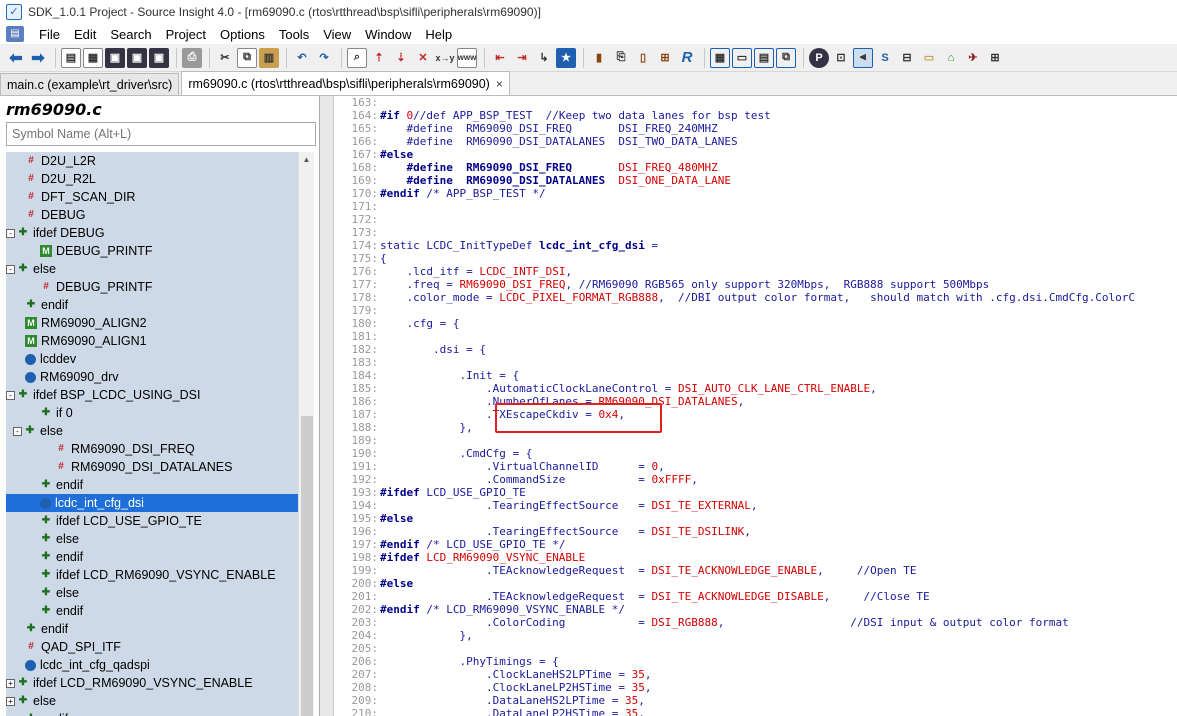 The width and height of the screenshot is (1177, 716). I want to click on clip-window-icon: ⊟, so click(907, 58).